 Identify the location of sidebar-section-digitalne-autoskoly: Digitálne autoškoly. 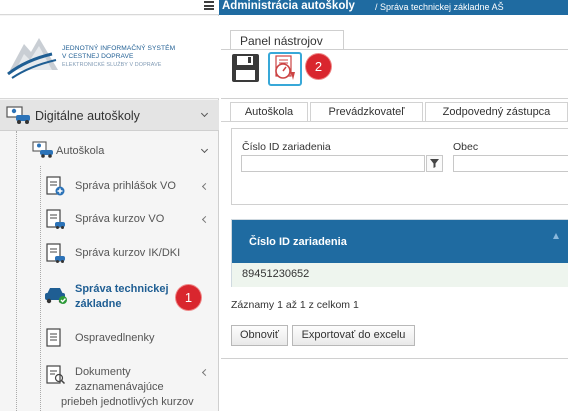
(109, 115).